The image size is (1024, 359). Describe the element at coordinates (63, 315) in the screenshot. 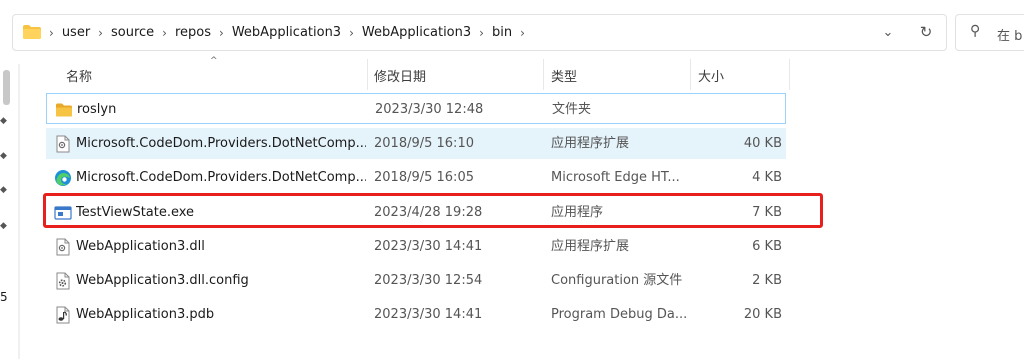

I see `pdb-icon` at that location.